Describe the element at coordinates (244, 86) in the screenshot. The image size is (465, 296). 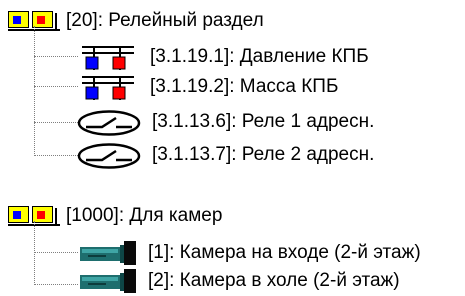
I see `tree-node-label: [3.1.19.2]: Масса КПБ` at that location.